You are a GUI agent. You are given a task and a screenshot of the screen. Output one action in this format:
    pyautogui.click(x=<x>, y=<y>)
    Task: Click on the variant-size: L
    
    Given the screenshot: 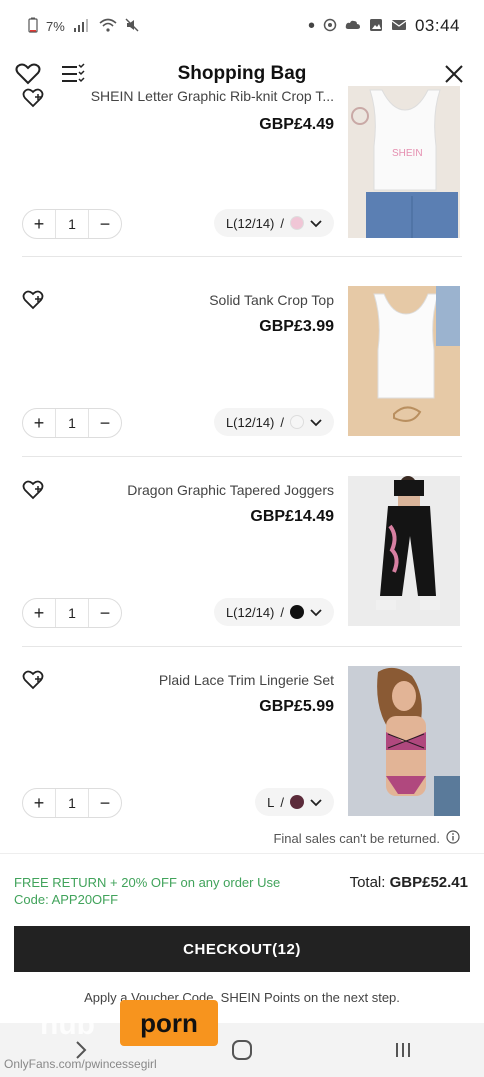 What is the action you would take?
    pyautogui.click(x=271, y=802)
    